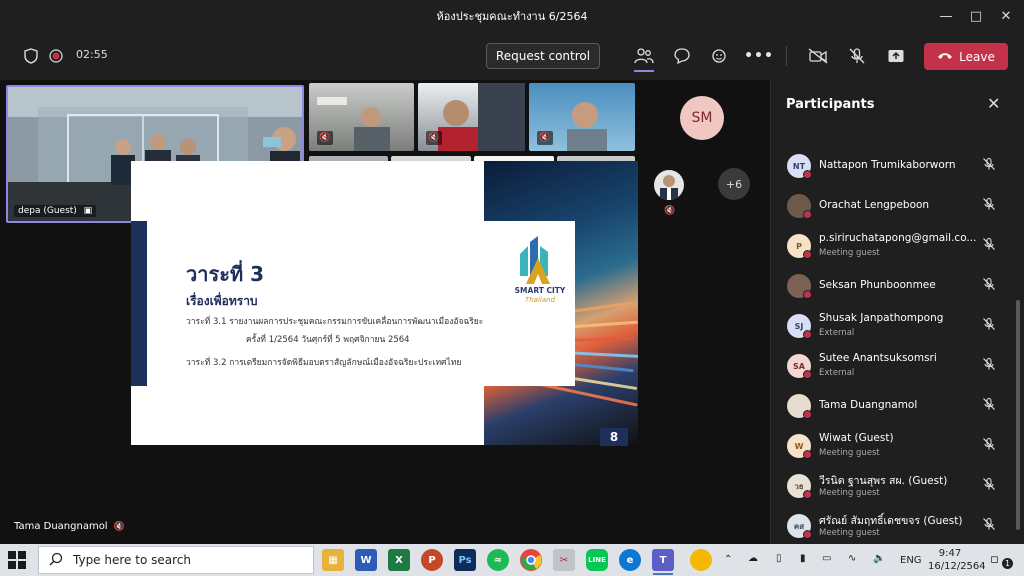  I want to click on display-icon: ▭, so click(826, 558).